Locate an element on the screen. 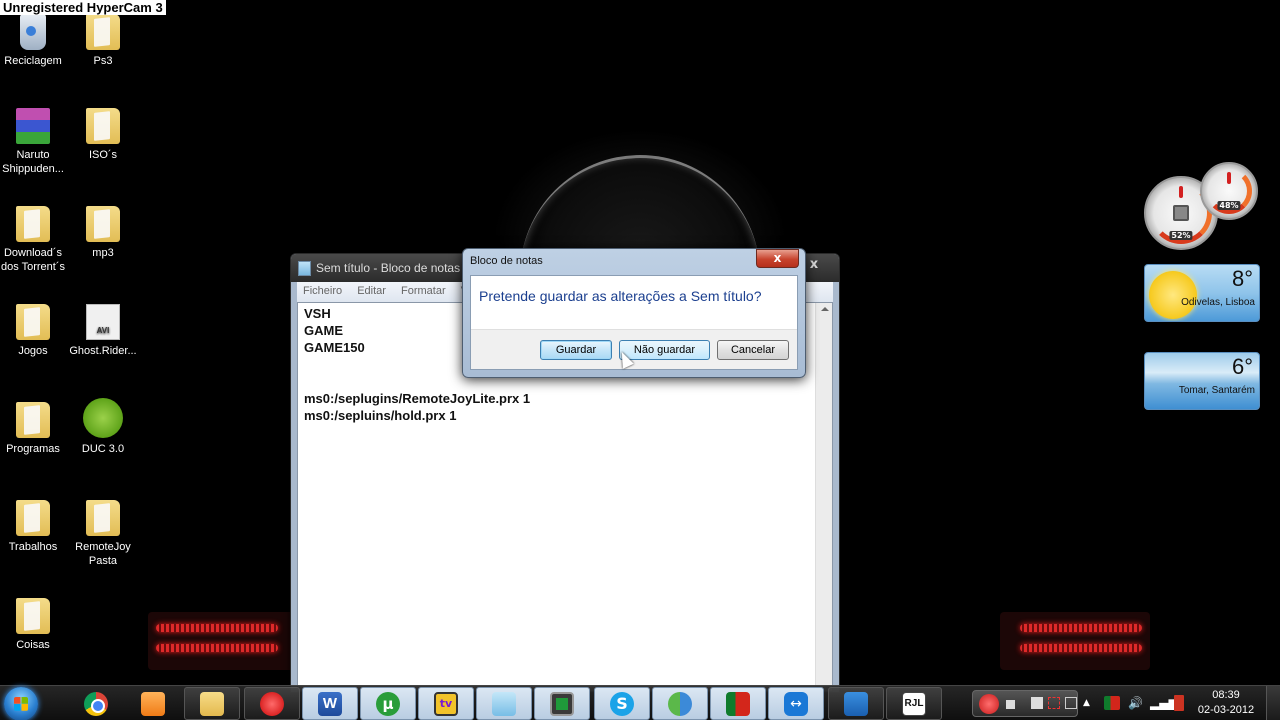  taskbar-utorrent: µ is located at coordinates (388, 703).